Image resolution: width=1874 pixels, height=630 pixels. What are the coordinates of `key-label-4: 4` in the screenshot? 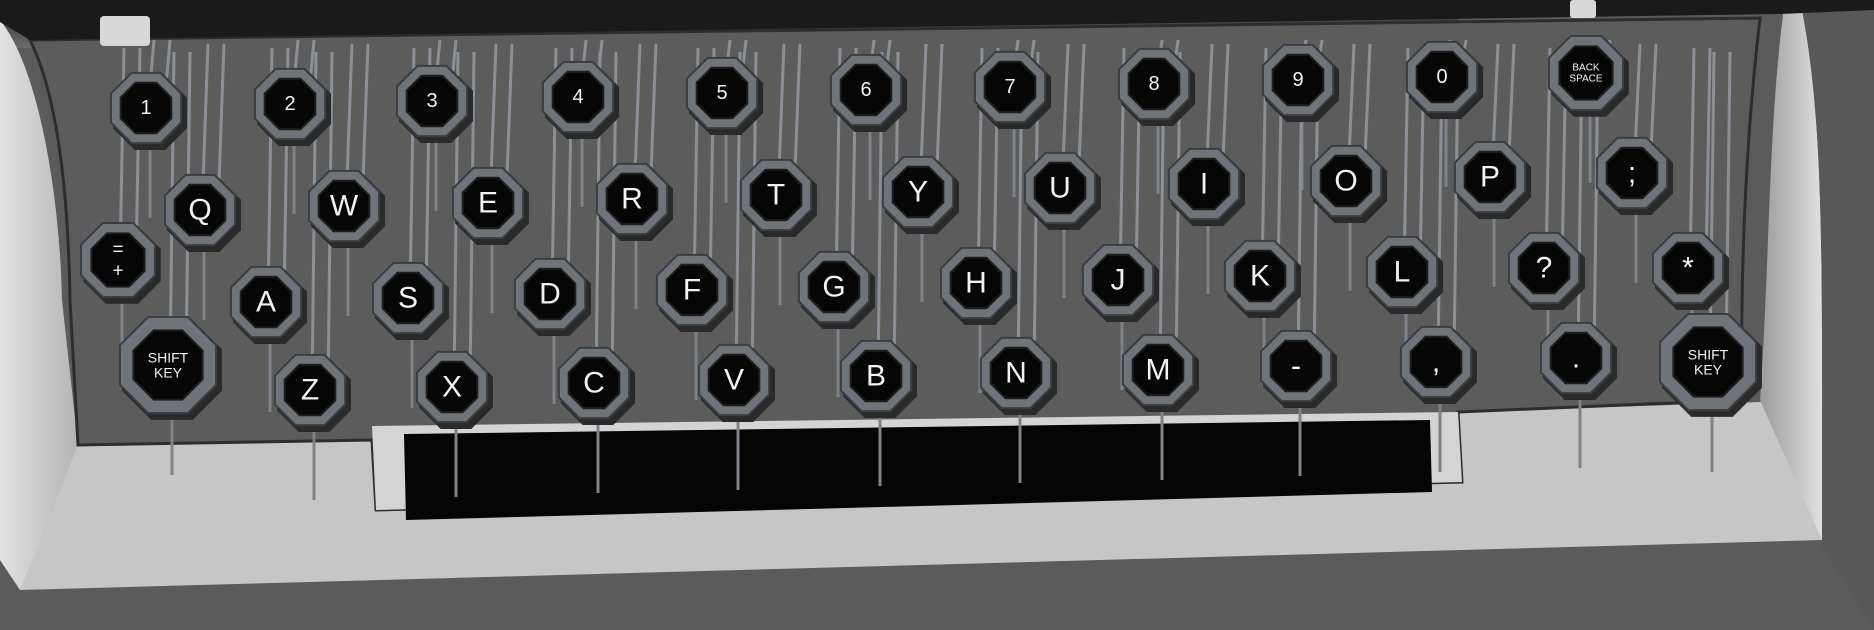 It's located at (577, 97).